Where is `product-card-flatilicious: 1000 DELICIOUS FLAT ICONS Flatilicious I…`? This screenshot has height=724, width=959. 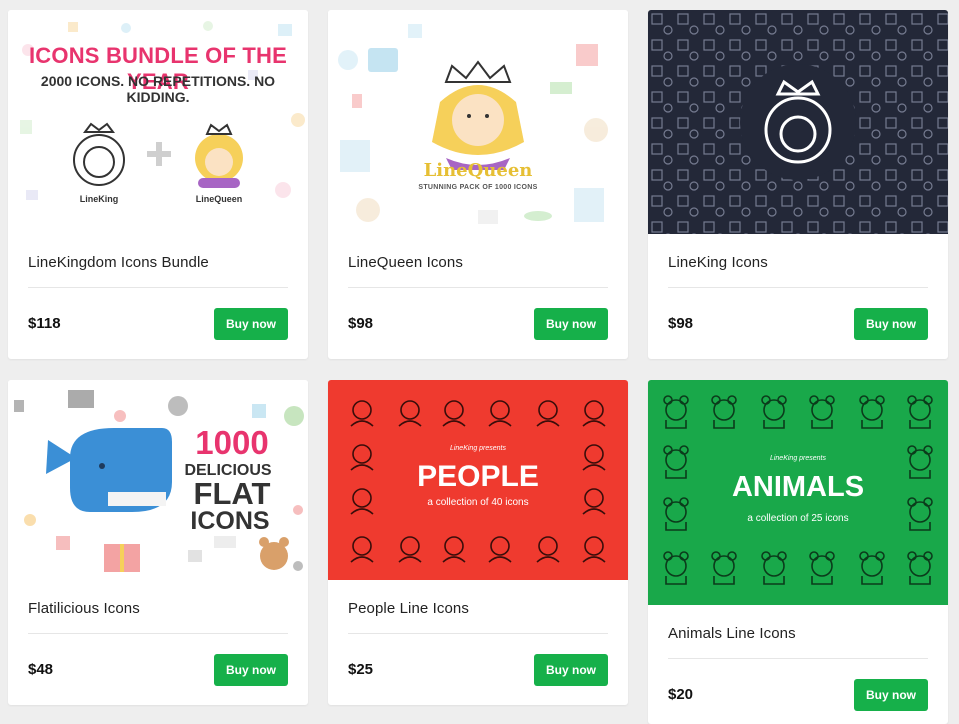
product-card-flatilicious: 1000 DELICIOUS FLAT ICONS Flatilicious I… is located at coordinates (158, 542).